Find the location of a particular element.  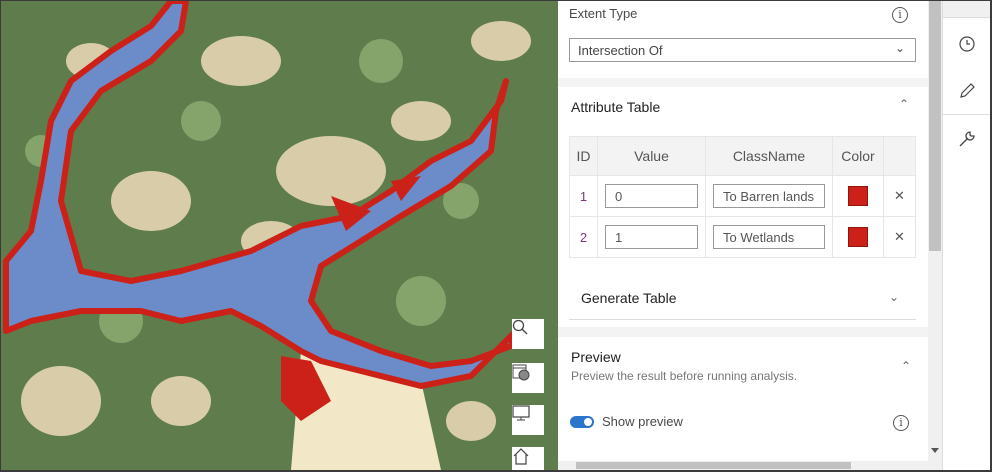

generate-table-title: Generate Table is located at coordinates (629, 298).